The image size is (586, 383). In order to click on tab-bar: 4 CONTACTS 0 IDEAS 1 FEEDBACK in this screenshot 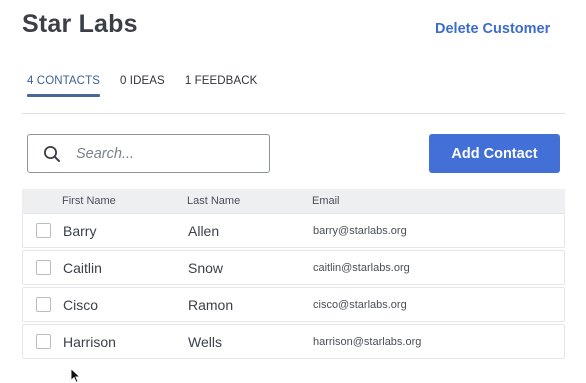, I will do `click(152, 86)`.